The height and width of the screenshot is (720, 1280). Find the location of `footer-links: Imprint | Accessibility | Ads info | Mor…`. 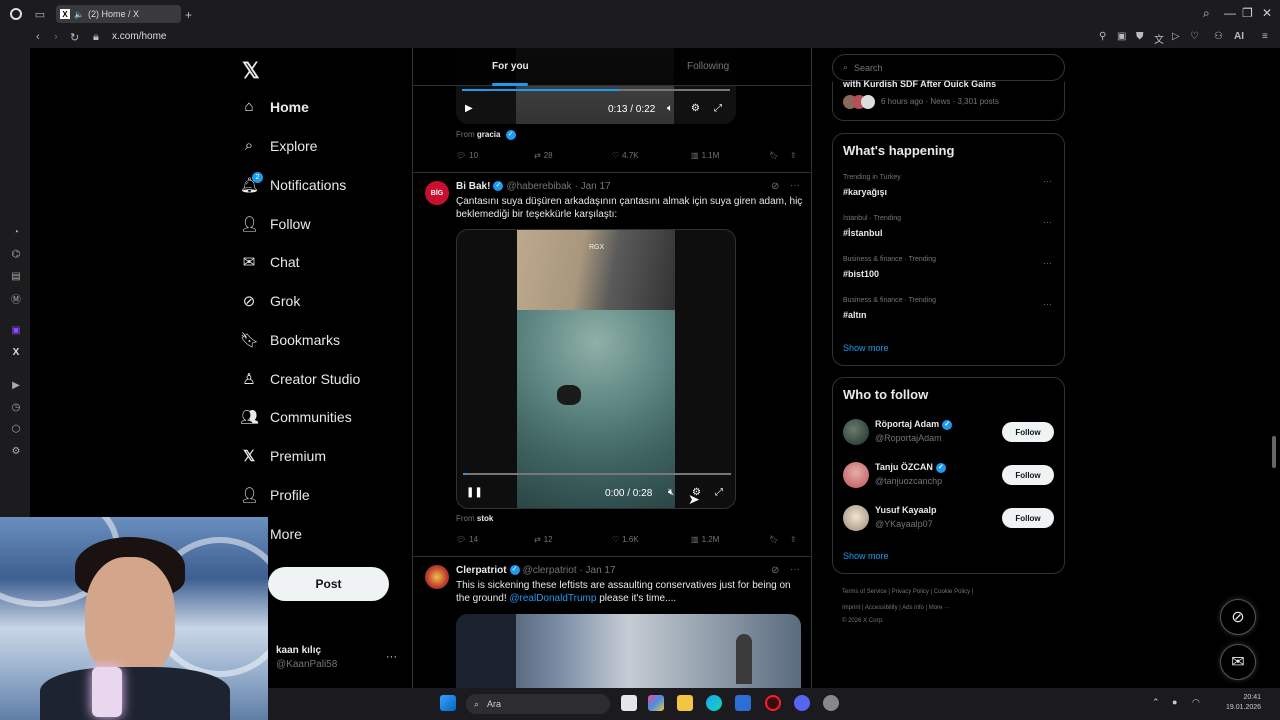

footer-links: Imprint | Accessibility | Ads info | Mor… is located at coordinates (896, 608).